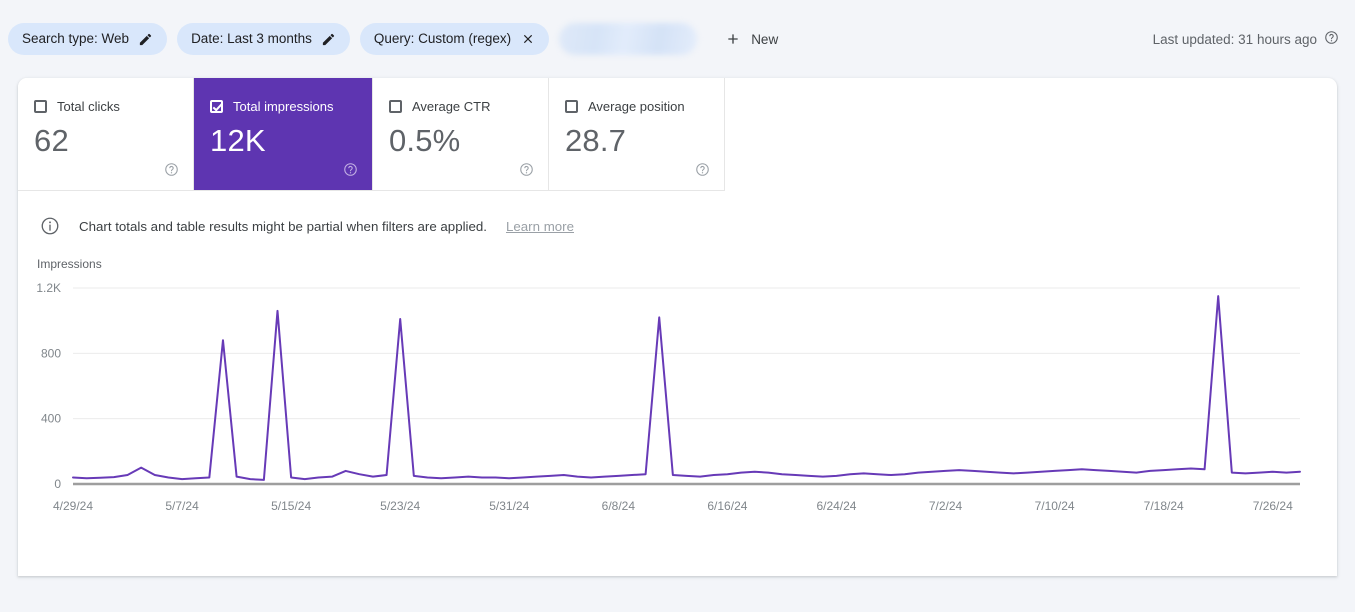  What do you see at coordinates (636, 134) in the screenshot?
I see `metric-card-average-position: Average position 28.7` at bounding box center [636, 134].